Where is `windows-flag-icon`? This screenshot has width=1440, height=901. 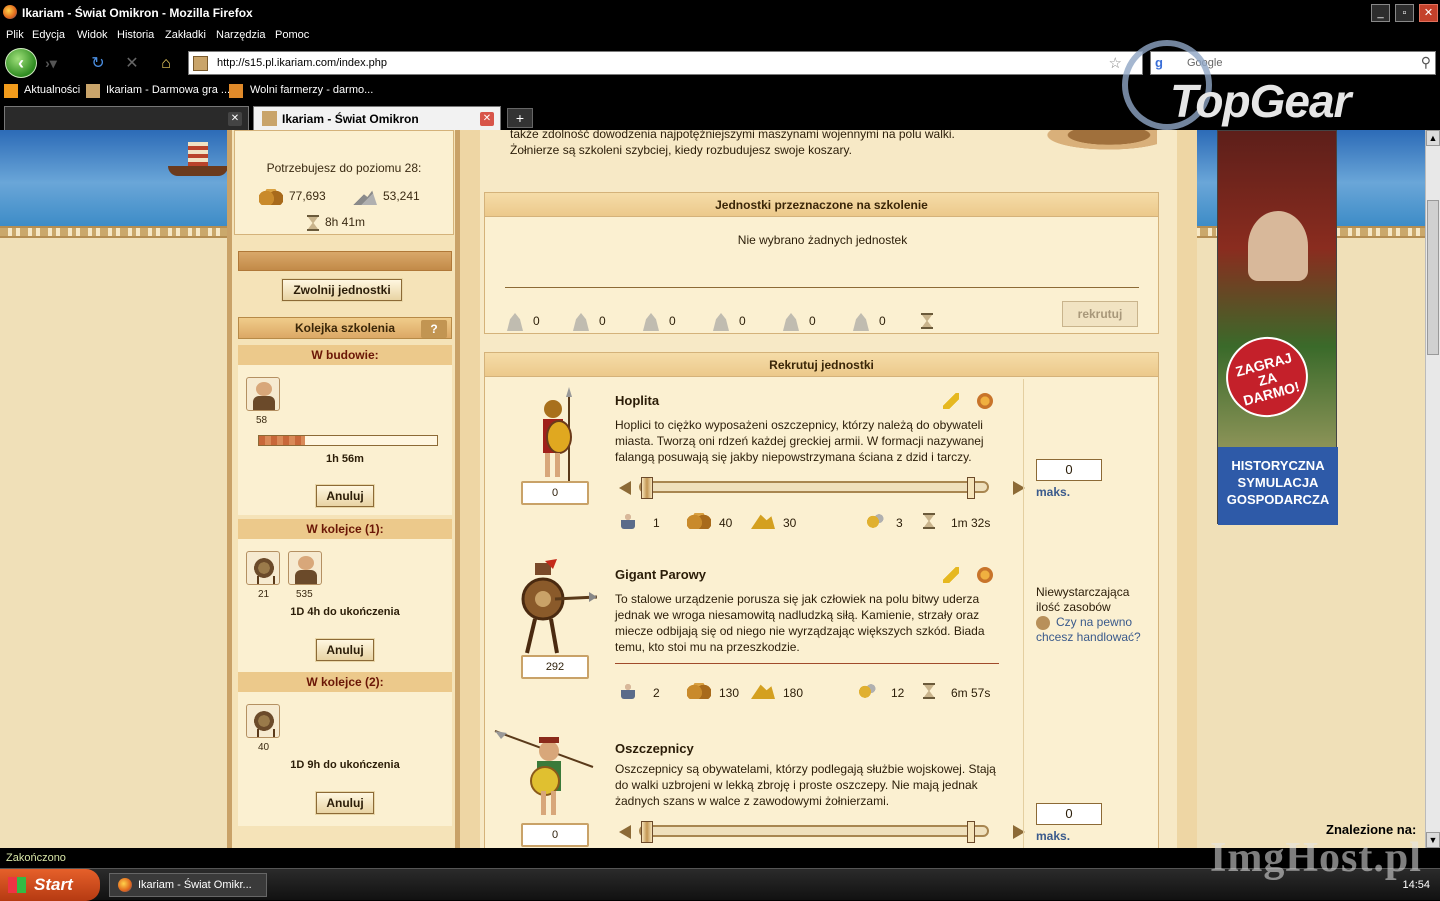 windows-flag-icon is located at coordinates (17, 885).